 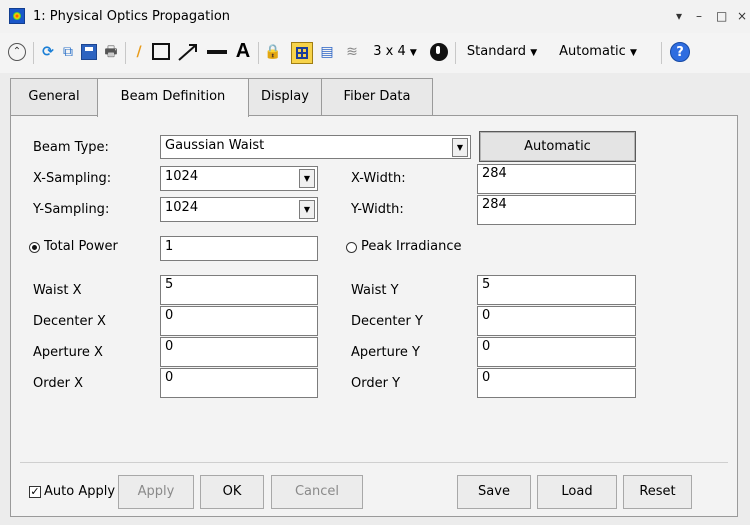 What do you see at coordinates (239, 290) in the screenshot?
I see `waist-x-input: 5` at bounding box center [239, 290].